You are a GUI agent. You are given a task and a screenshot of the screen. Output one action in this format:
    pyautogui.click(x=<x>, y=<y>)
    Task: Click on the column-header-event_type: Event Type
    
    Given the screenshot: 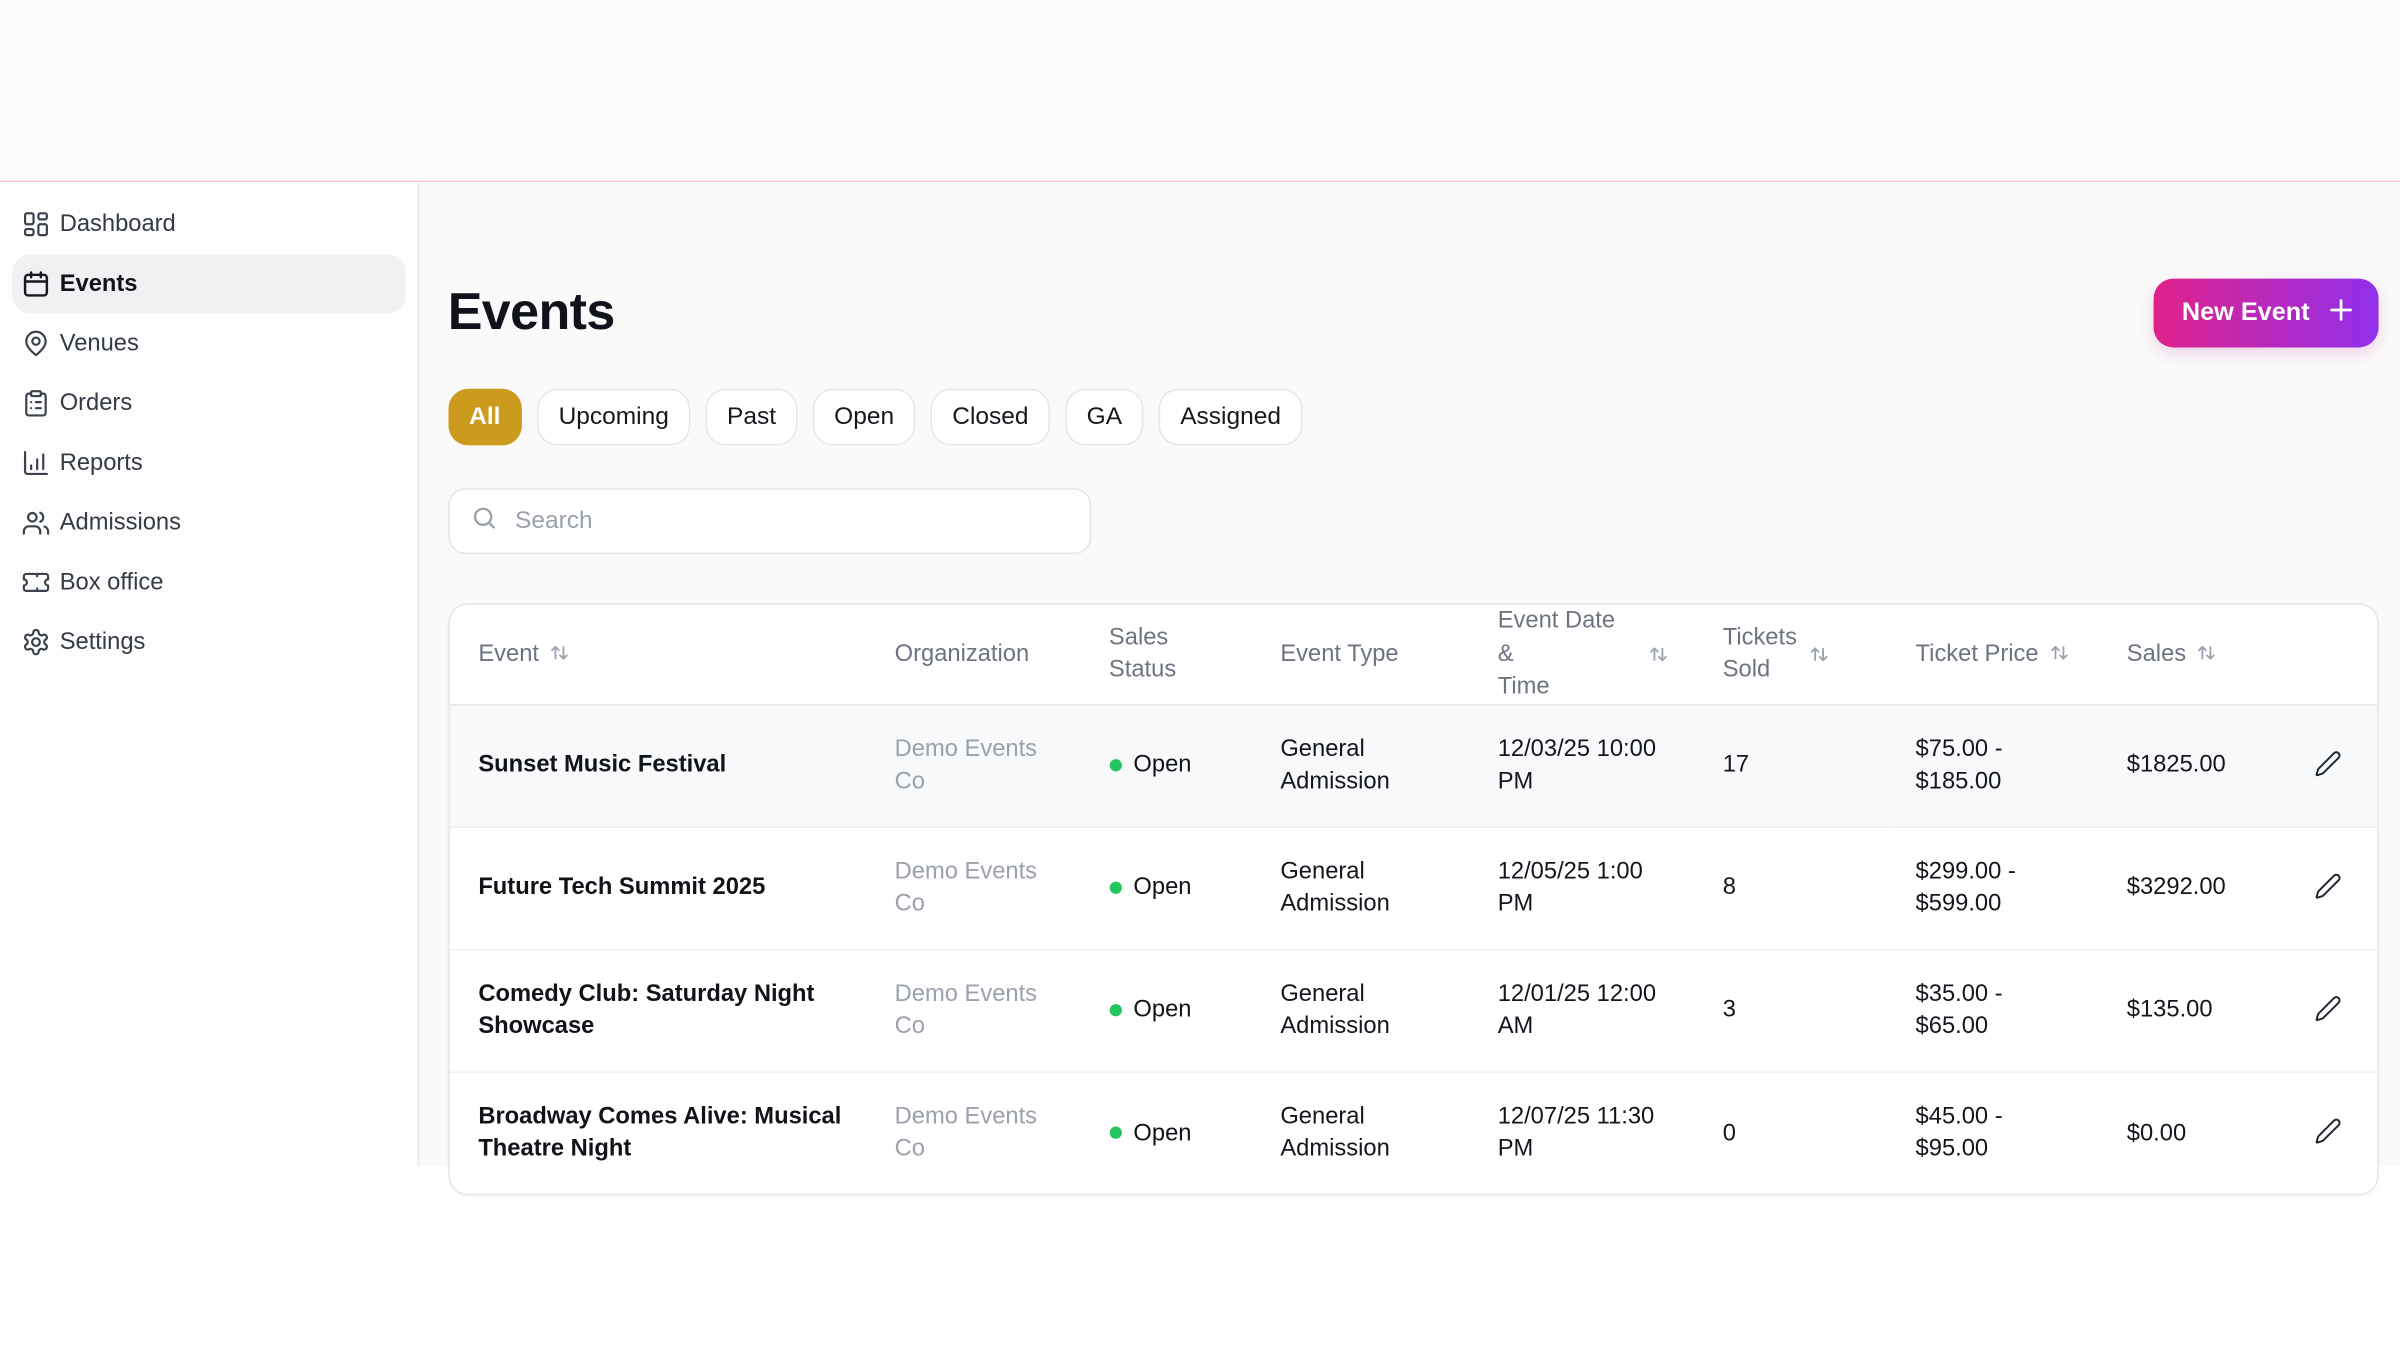 What is the action you would take?
    pyautogui.click(x=1361, y=654)
    